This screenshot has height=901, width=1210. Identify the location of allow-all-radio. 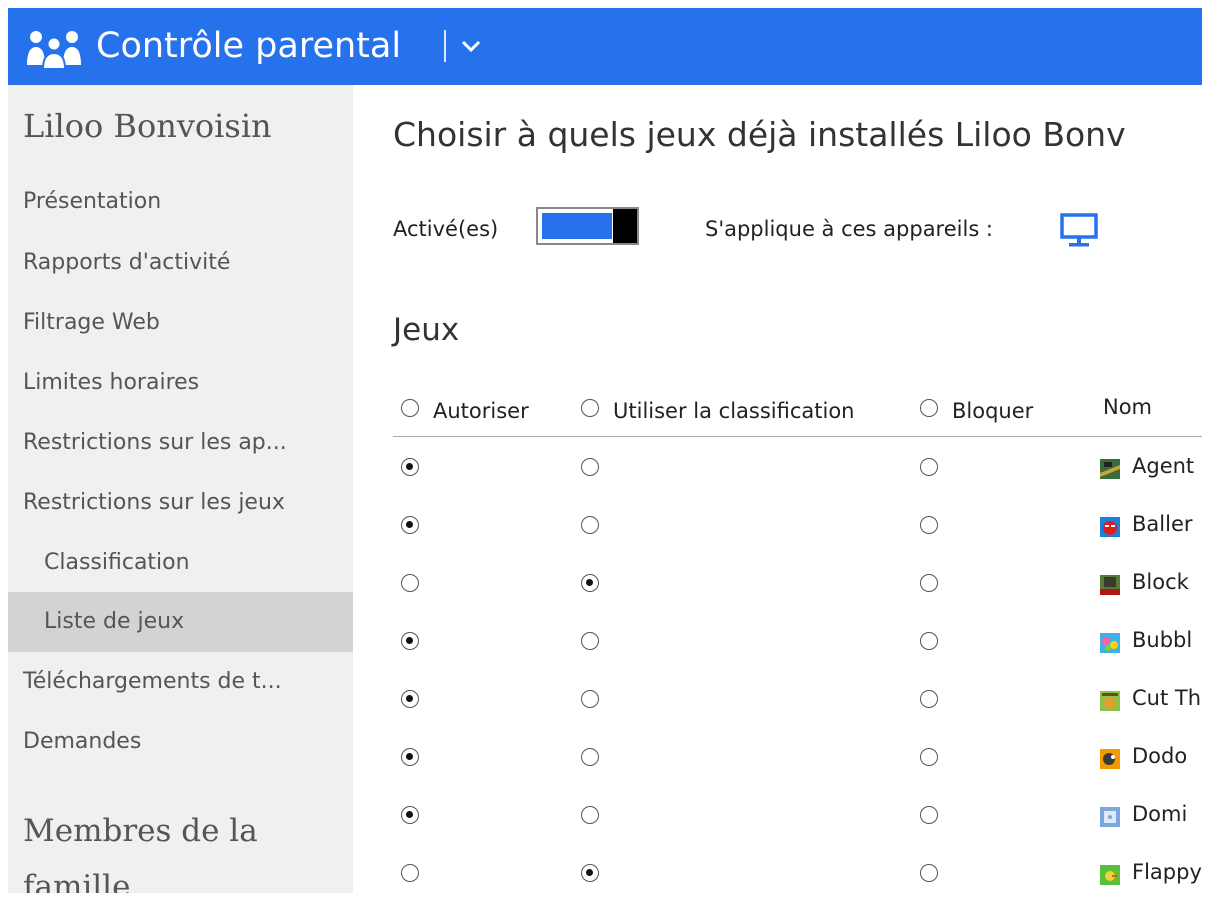
(410, 408).